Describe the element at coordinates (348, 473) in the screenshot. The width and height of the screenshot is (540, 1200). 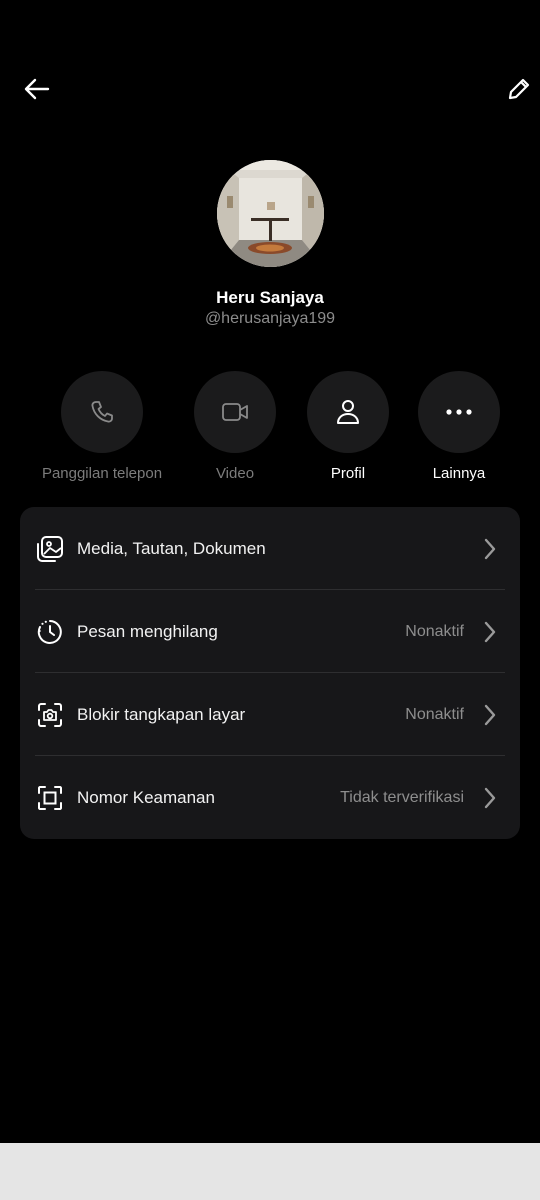
I see `profile-label: Profil` at that location.